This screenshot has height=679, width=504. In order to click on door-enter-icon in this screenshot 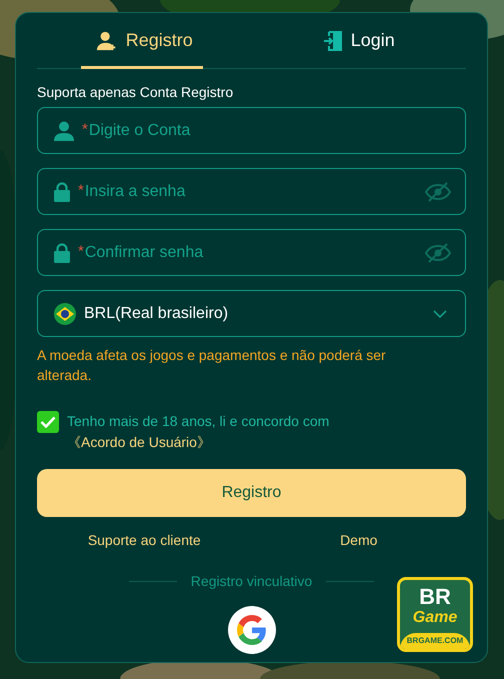, I will do `click(332, 41)`.